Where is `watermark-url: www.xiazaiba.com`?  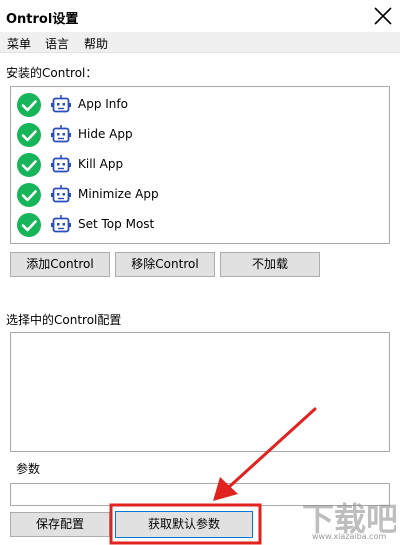
watermark-url: www.xiazaiba.com is located at coordinates (349, 536).